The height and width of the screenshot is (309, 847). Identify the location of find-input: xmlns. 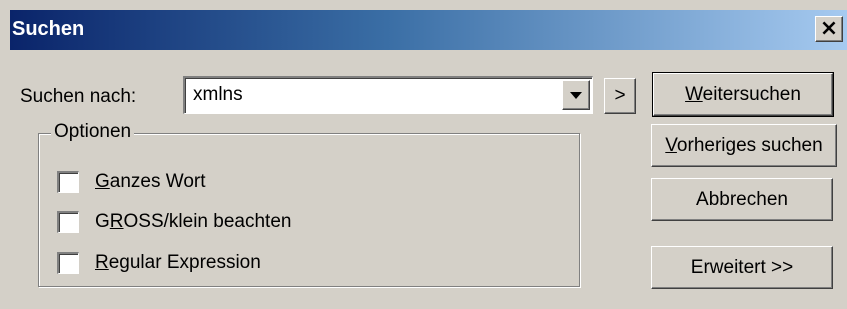
(218, 95).